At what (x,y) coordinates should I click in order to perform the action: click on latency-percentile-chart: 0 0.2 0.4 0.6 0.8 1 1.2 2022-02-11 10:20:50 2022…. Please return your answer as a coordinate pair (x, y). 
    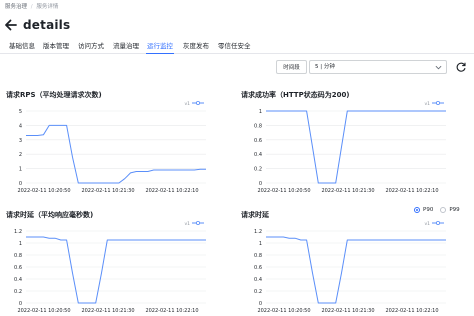
    Looking at the image, I should click on (350, 267).